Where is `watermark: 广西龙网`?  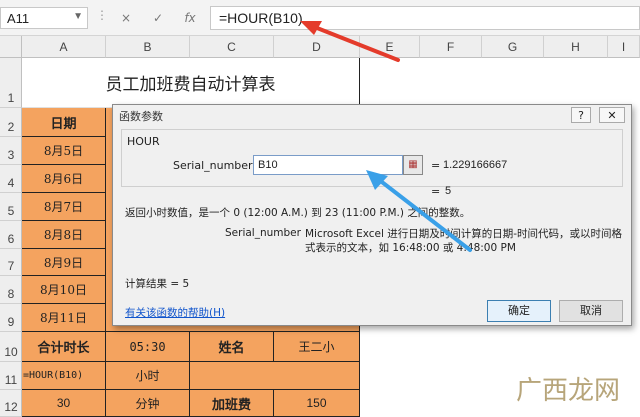 watermark: 广西龙网 is located at coordinates (568, 391).